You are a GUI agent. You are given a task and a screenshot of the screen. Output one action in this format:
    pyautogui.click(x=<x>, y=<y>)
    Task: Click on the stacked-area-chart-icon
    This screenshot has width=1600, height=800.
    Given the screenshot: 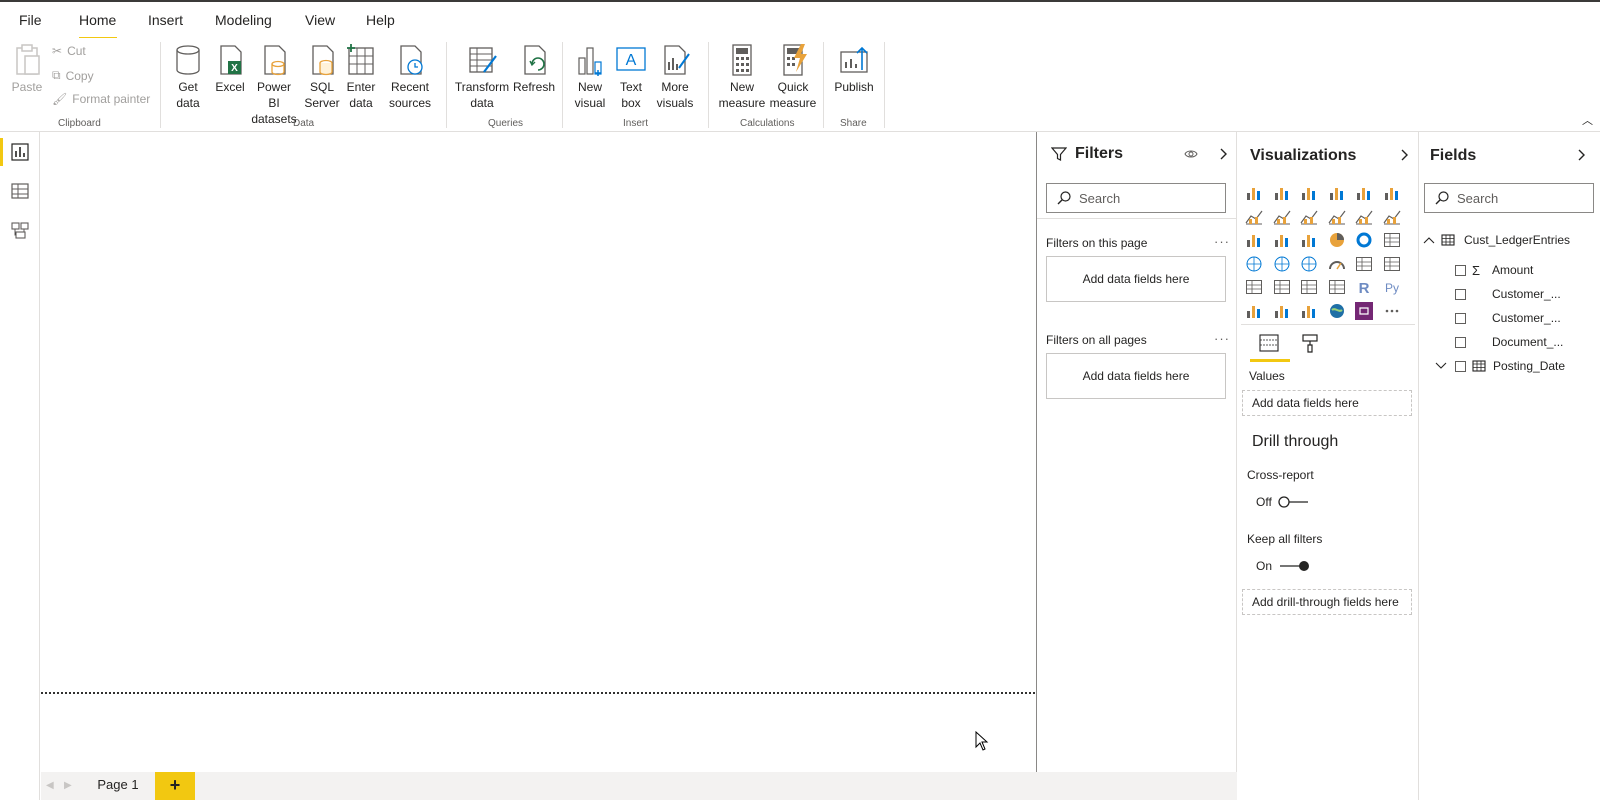 What is the action you would take?
    pyautogui.click(x=1309, y=217)
    